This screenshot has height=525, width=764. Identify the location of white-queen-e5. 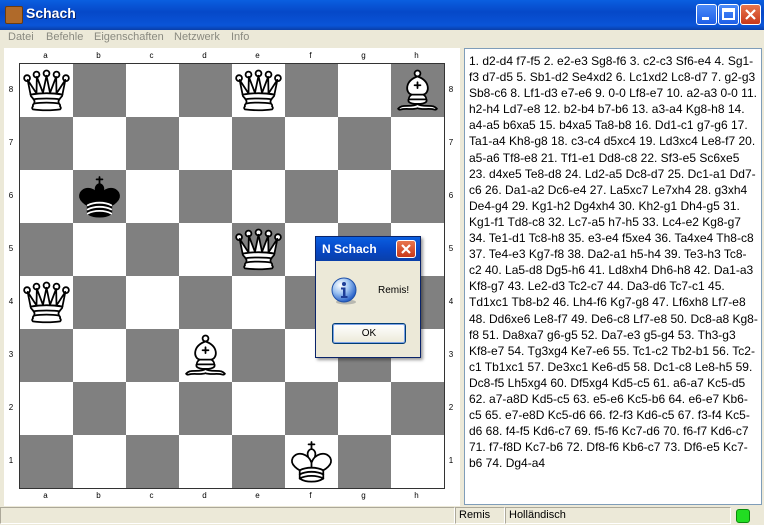
(258, 249).